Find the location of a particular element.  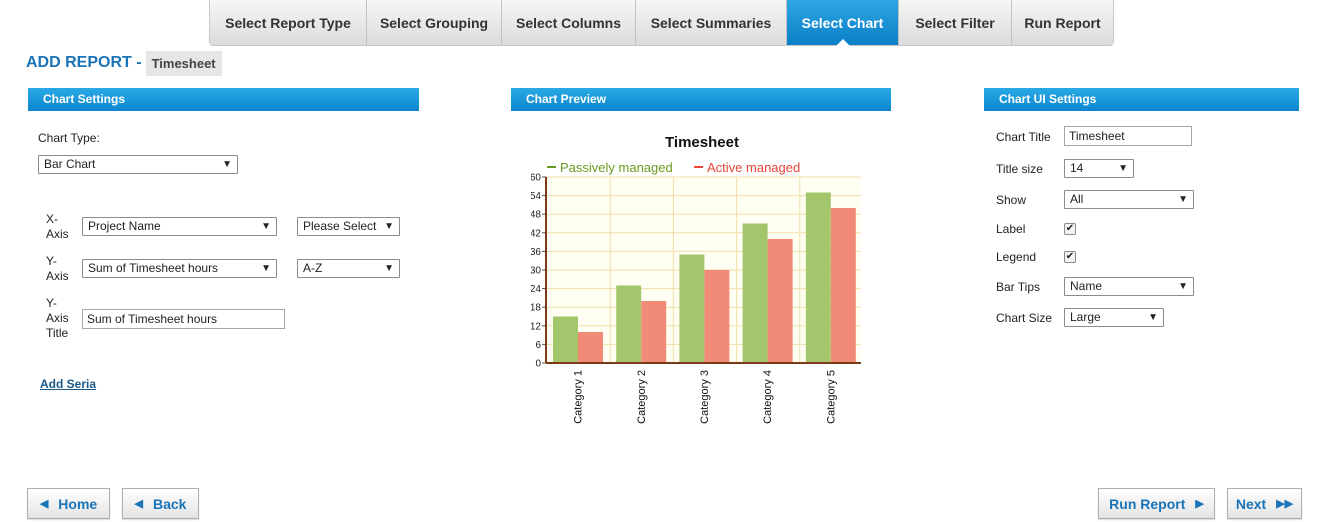

x-tick-label: Category 3 is located at coordinates (705, 397).